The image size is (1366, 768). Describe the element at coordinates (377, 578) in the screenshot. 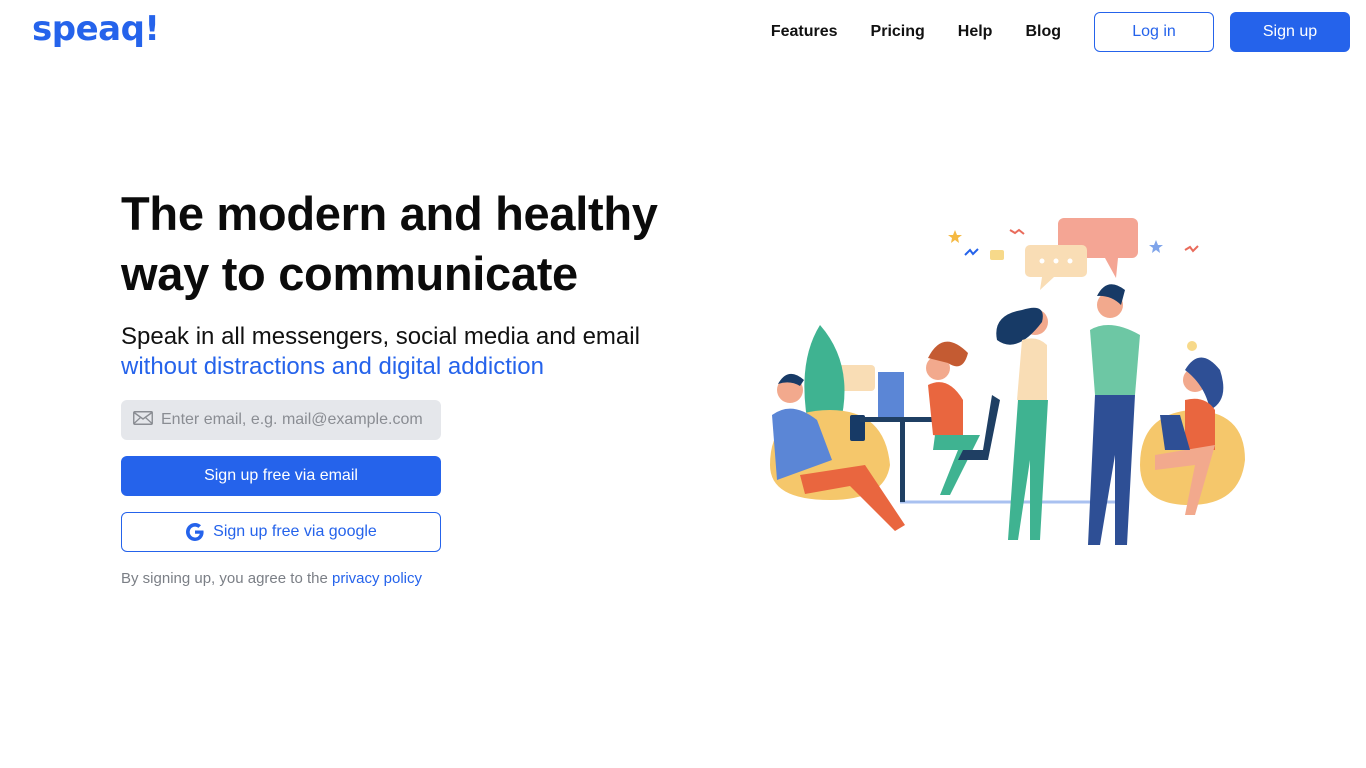

I see `privacy-policy-link: privacy policy` at that location.